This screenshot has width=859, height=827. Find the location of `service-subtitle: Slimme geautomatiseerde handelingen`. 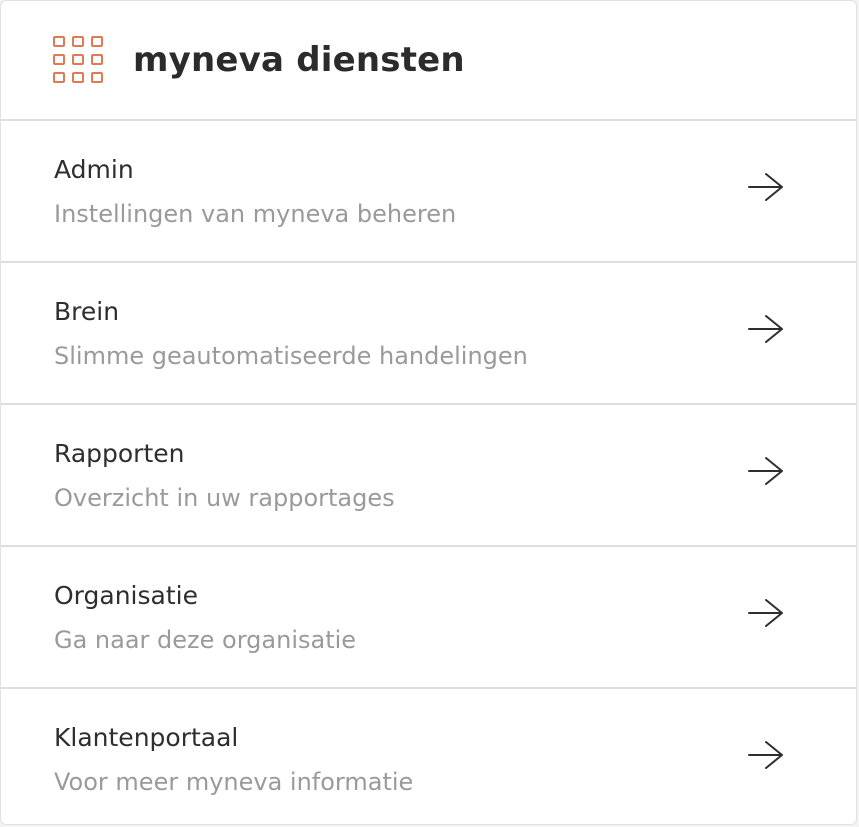

service-subtitle: Slimme geautomatiseerde handelingen is located at coordinates (291, 356).